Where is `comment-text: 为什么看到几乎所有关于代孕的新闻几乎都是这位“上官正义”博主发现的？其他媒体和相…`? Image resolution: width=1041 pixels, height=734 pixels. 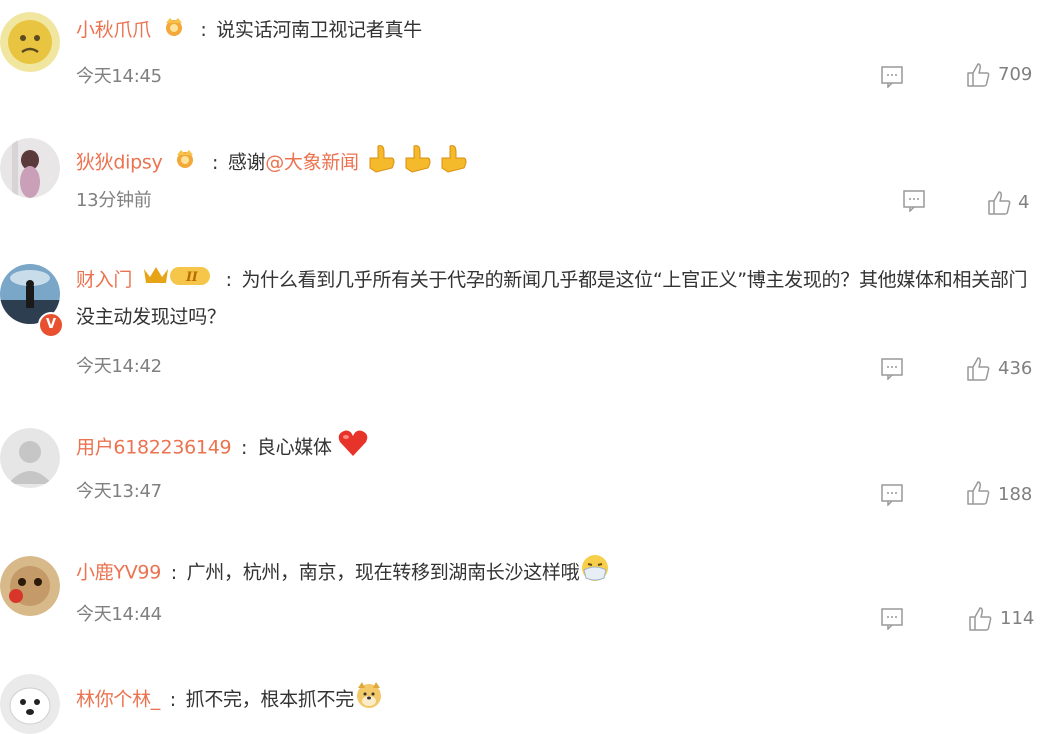 comment-text: 为什么看到几乎所有关于代孕的新闻几乎都是这位“上官正义”博主发现的？其他媒体和相… is located at coordinates (552, 298).